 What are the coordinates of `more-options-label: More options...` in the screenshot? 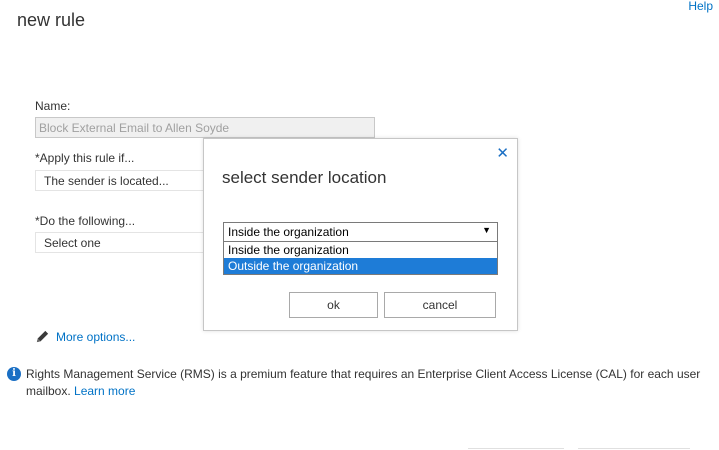 It's located at (96, 336).